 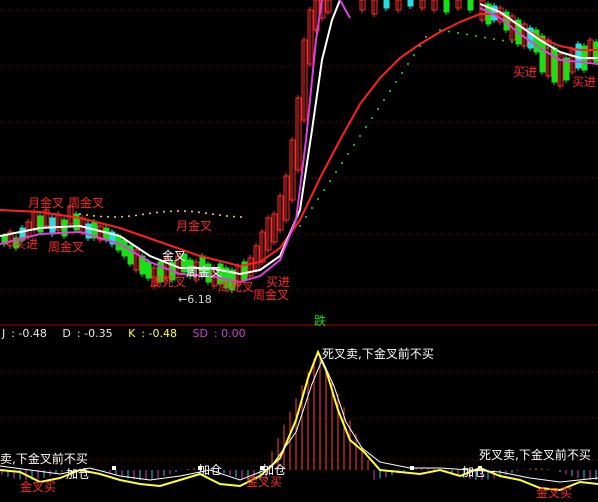 I want to click on indicator-readout: J: -0.48 D: -0.35 K: -0.48 SD: 0.00, so click(x=130, y=333).